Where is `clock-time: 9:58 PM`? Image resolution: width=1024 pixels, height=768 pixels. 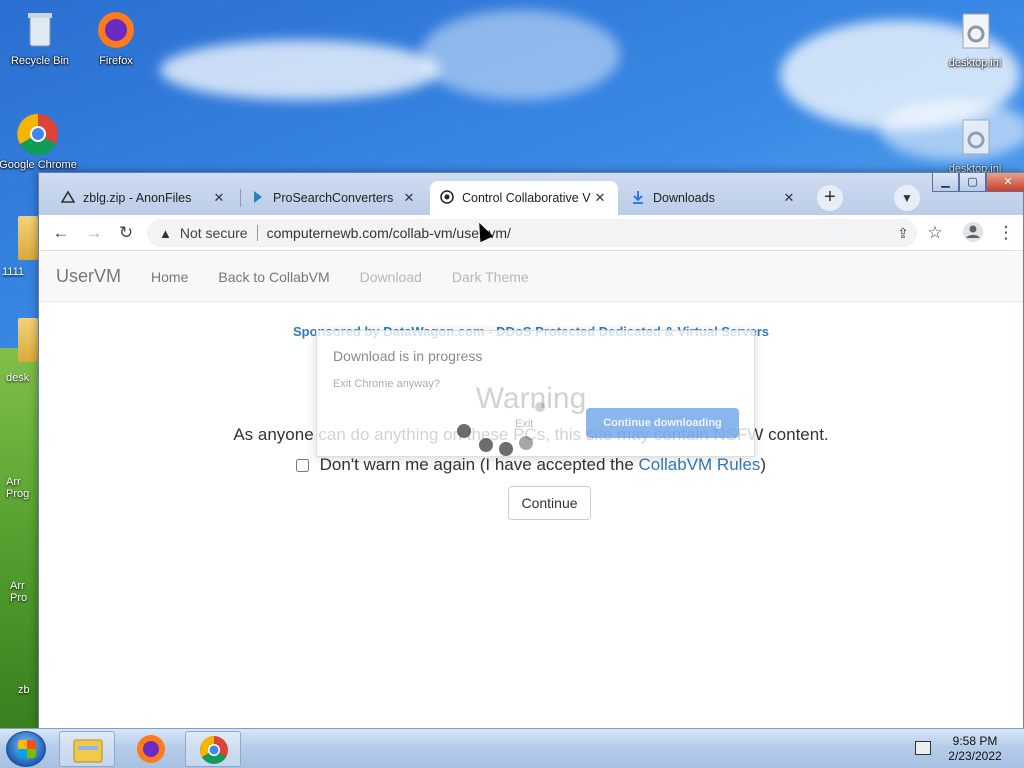 clock-time: 9:58 PM is located at coordinates (975, 741).